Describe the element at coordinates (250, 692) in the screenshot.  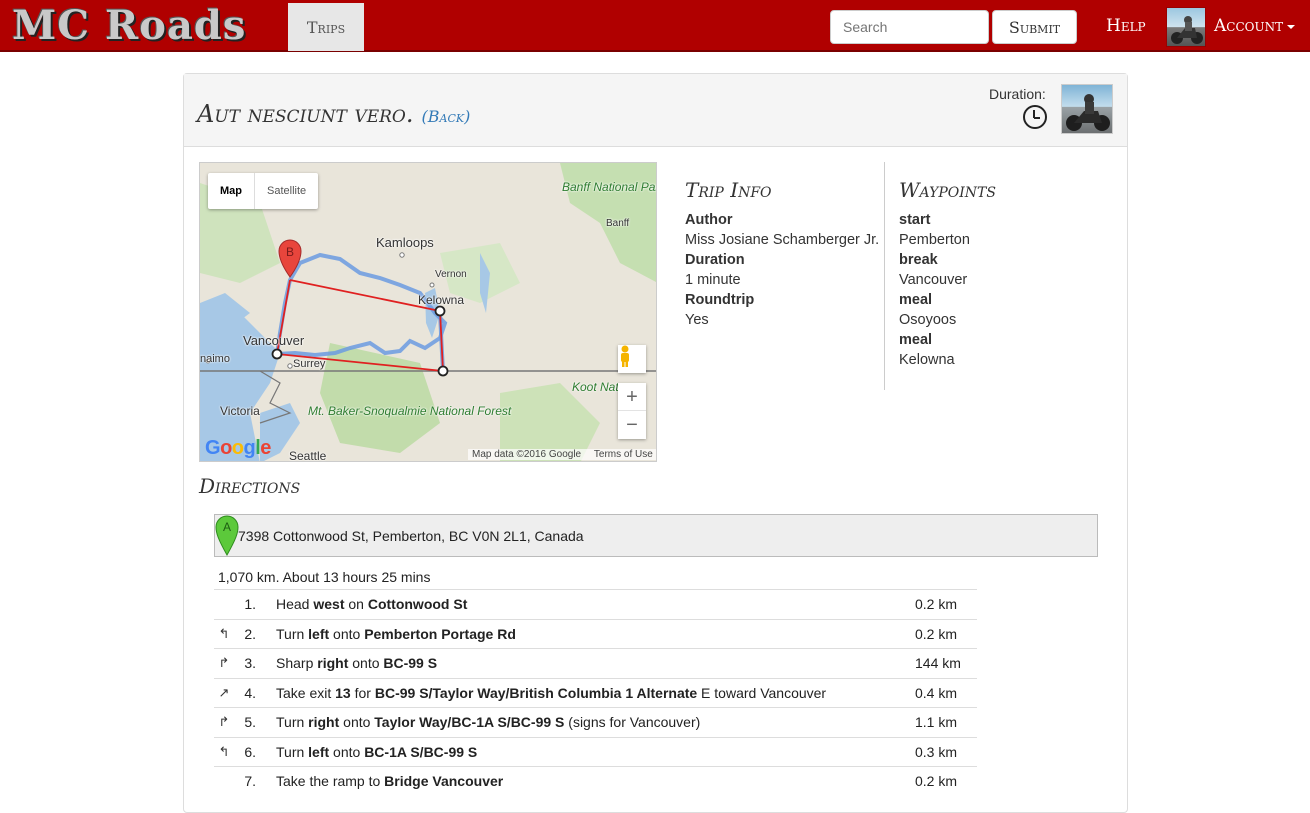
I see `step-number: 4.` at that location.